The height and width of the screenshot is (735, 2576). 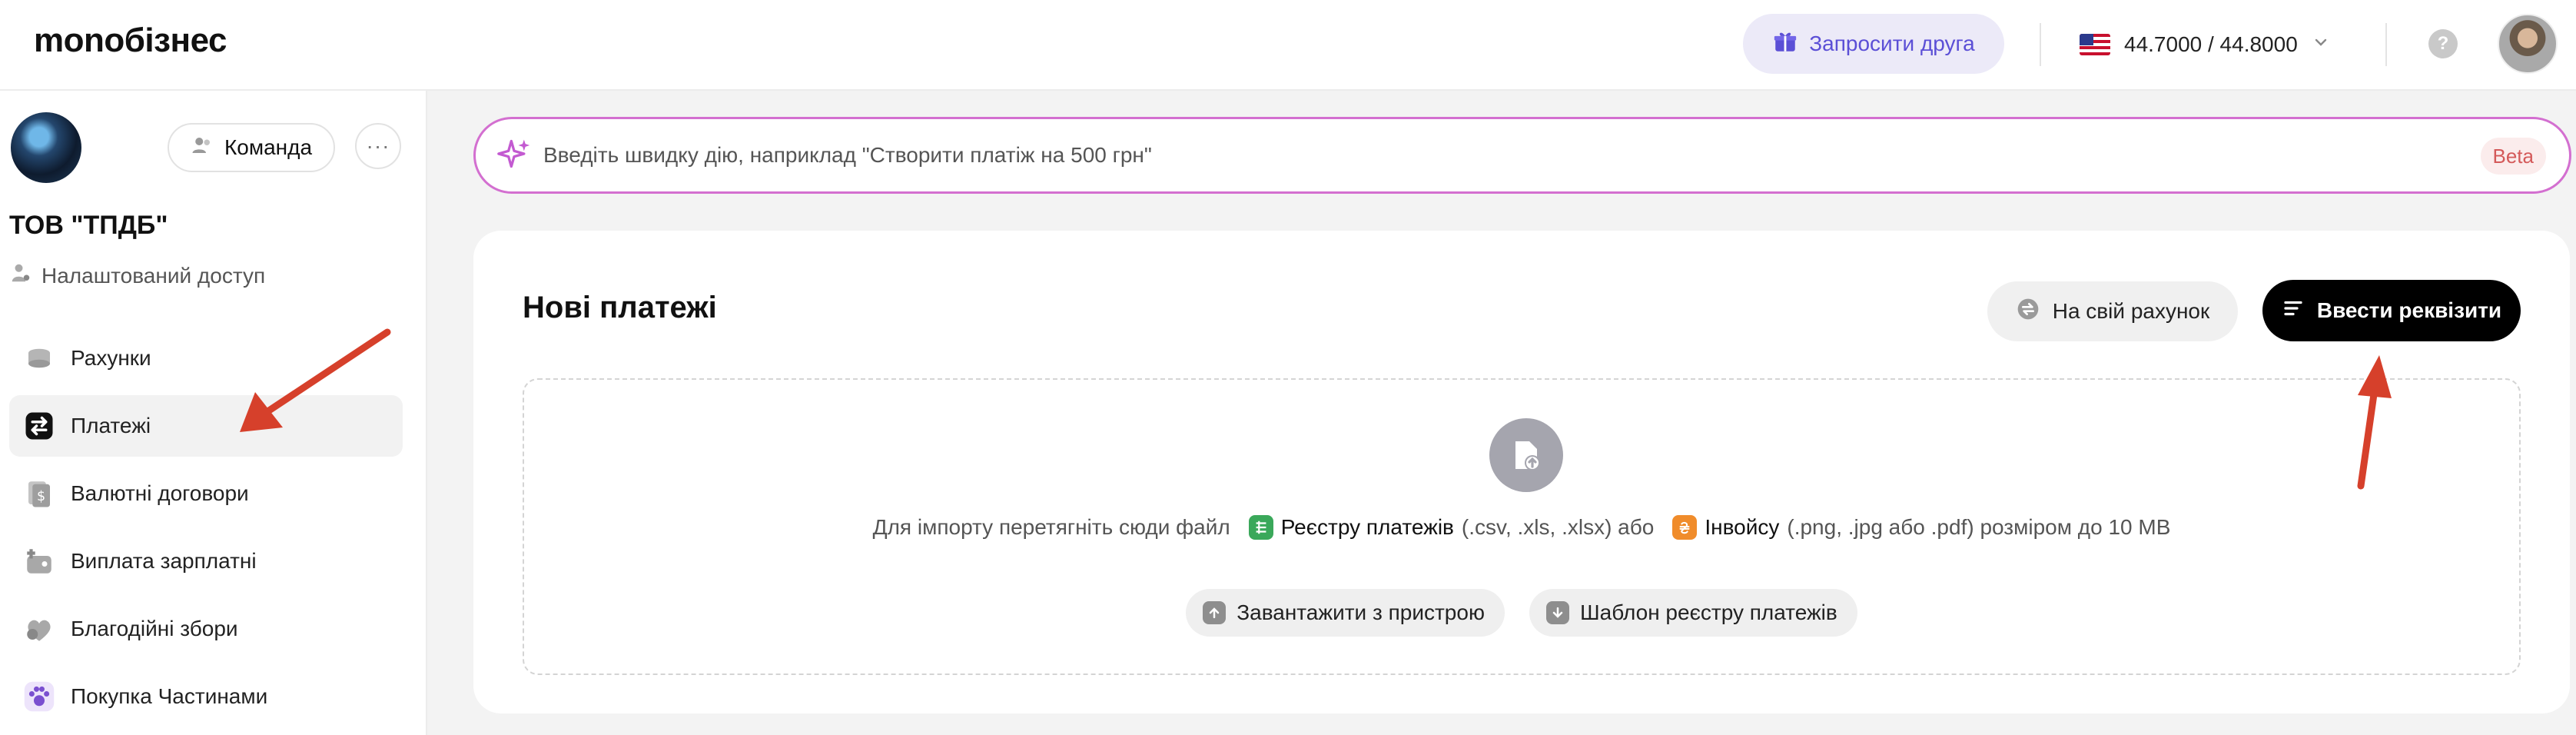 What do you see at coordinates (153, 275) in the screenshot?
I see `access-label: Налаштований доступ` at bounding box center [153, 275].